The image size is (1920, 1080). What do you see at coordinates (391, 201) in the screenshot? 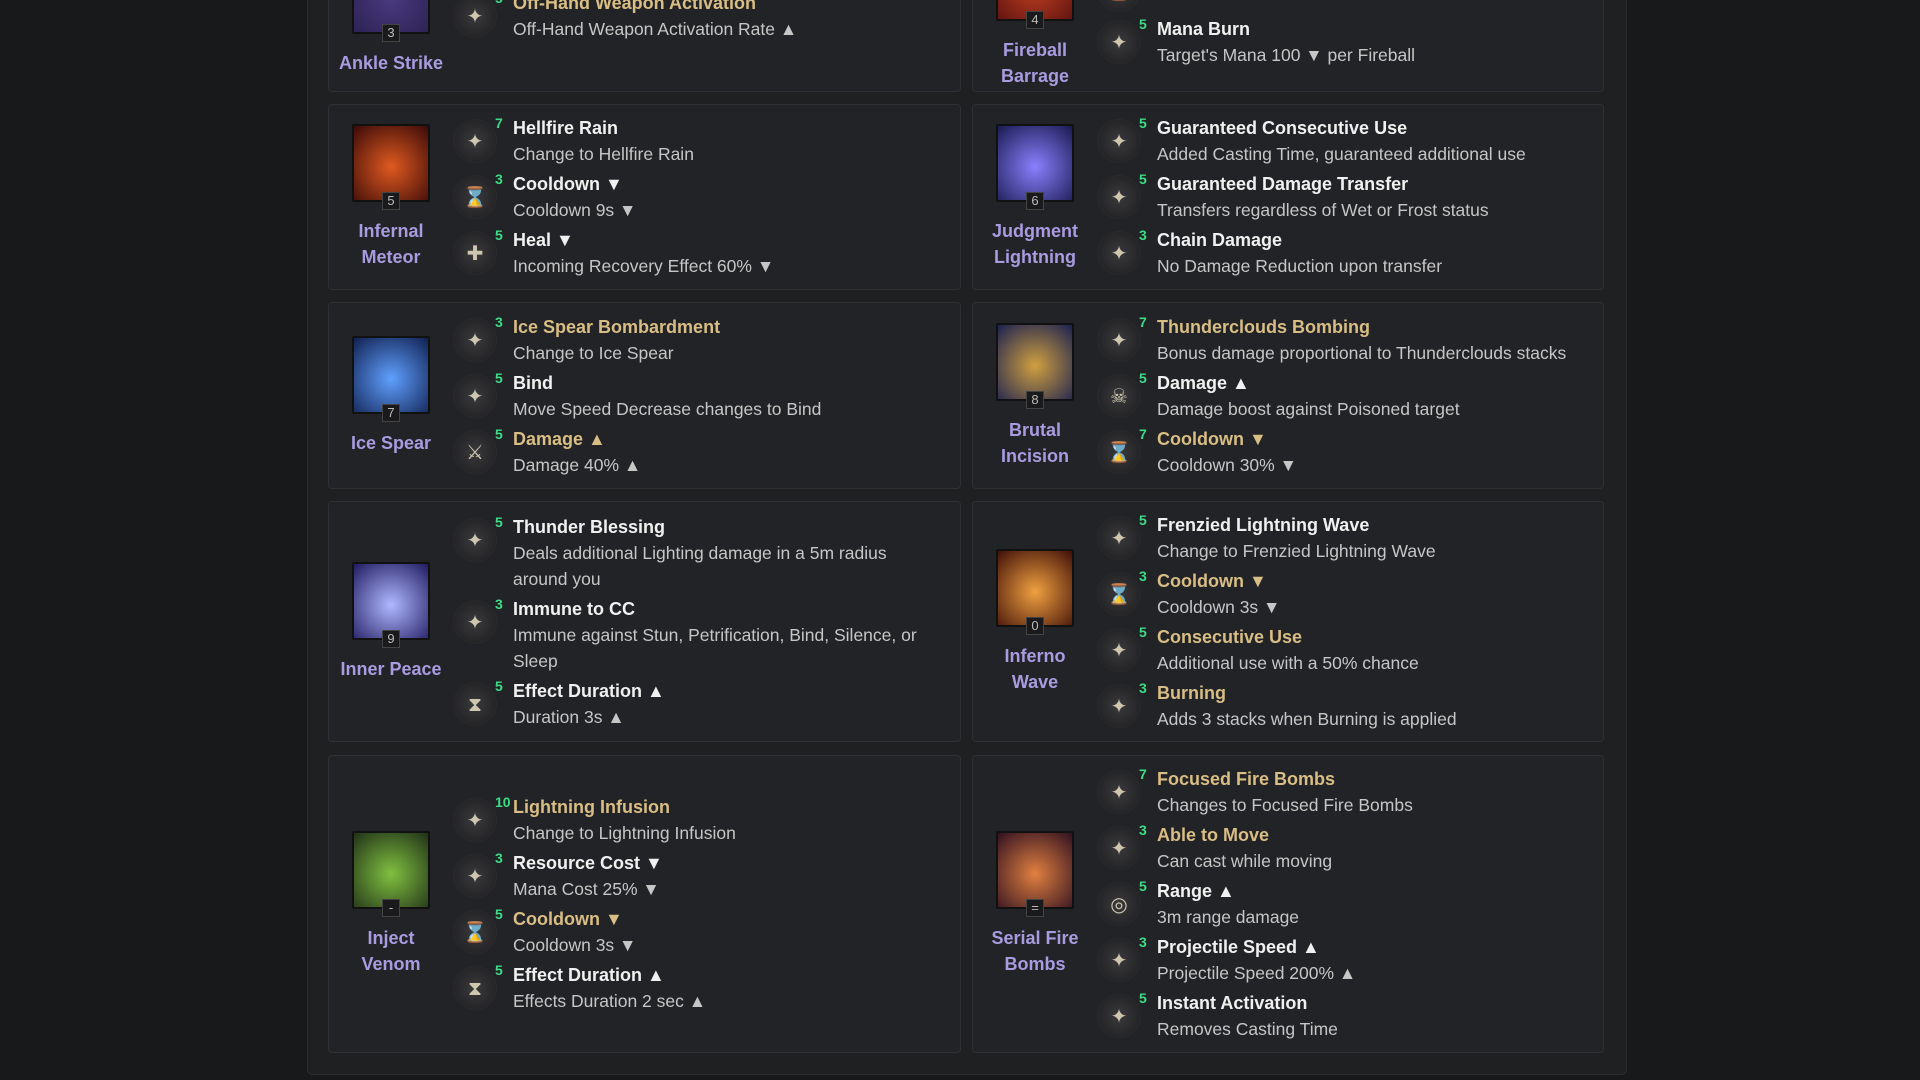
I see `skill-level-badge: 5` at bounding box center [391, 201].